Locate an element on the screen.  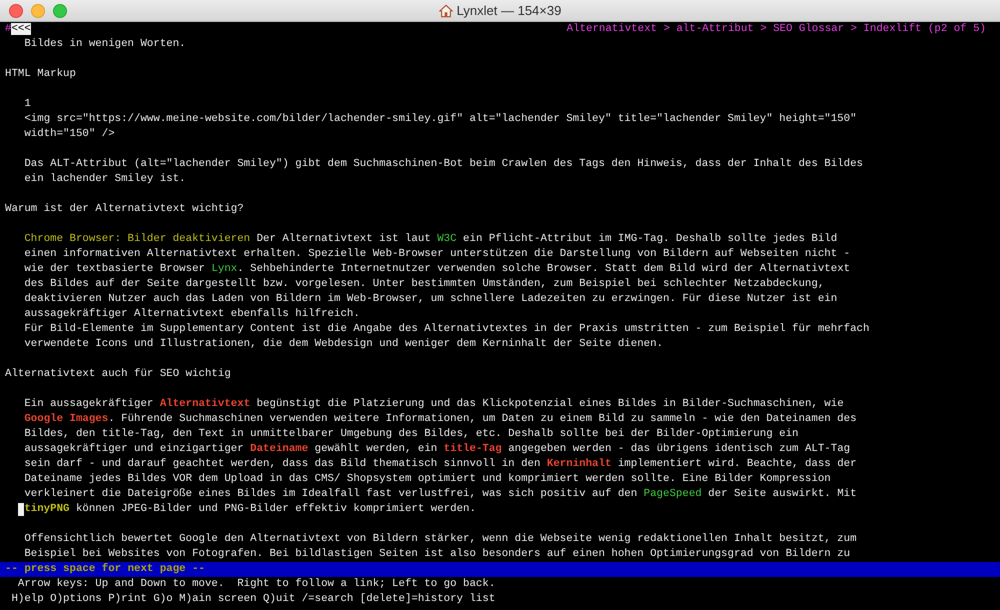
body-text: ein lachender Smiley ist. is located at coordinates (105, 179).